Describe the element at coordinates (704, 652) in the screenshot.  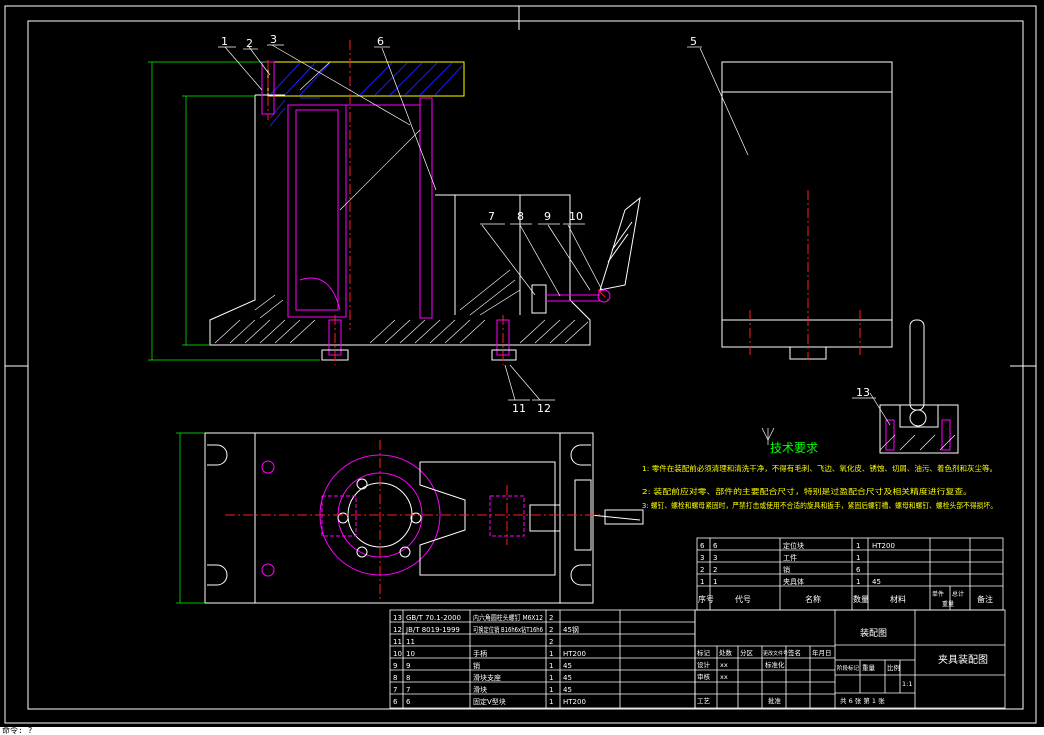
I see `table-cell-title_block-sign_labels-0: 标记` at that location.